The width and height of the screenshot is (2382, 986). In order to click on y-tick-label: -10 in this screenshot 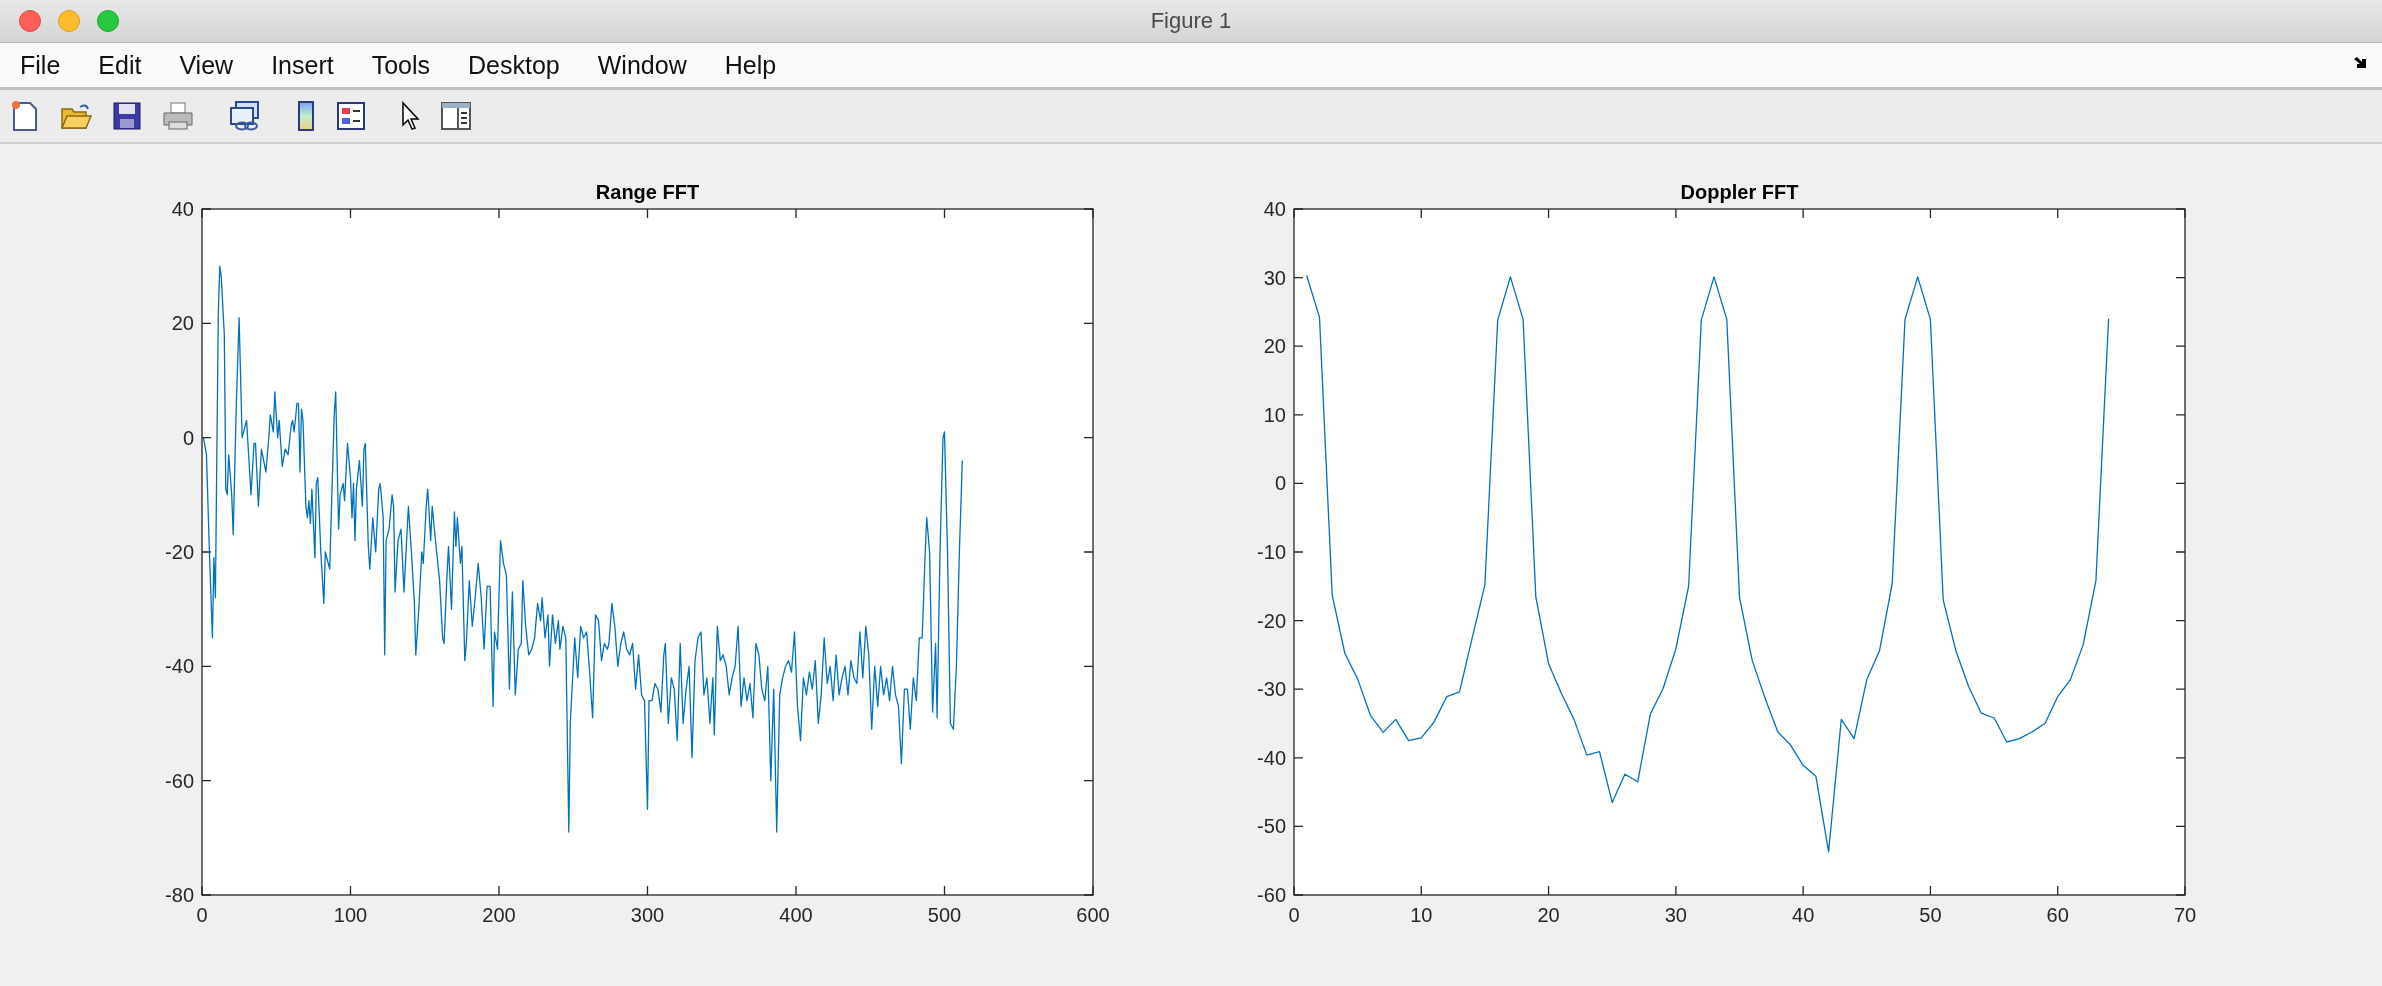, I will do `click(1271, 552)`.